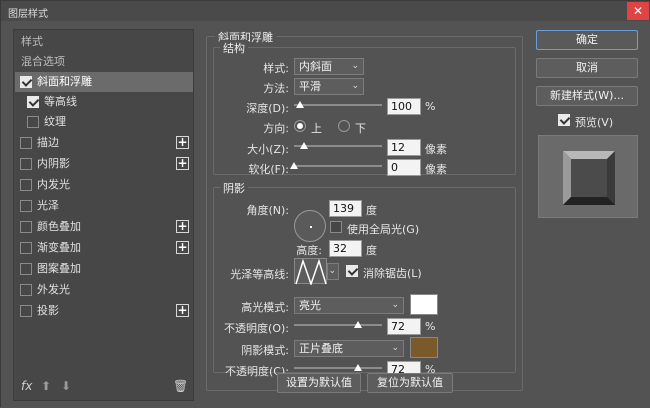 This screenshot has height=408, width=650. What do you see at coordinates (104, 227) in the screenshot?
I see `list-item-color-overlay: 颜色叠加 +` at bounding box center [104, 227].